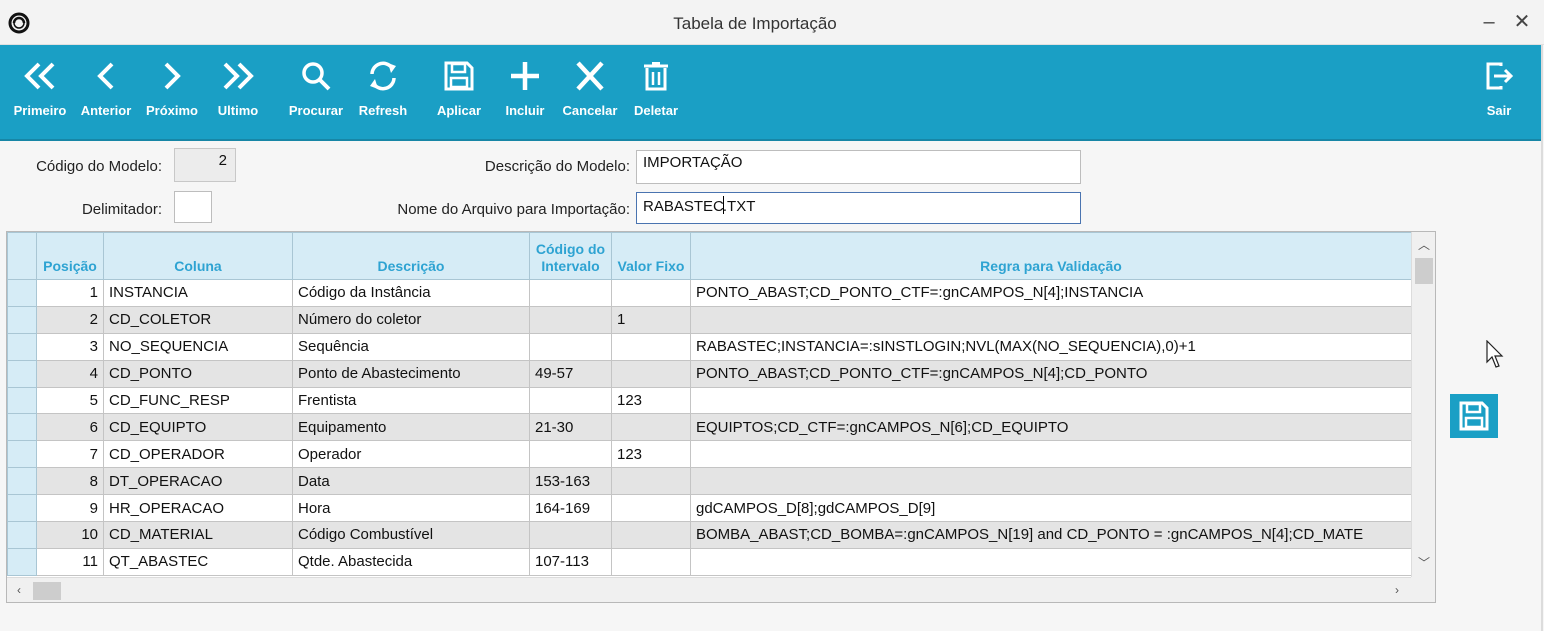  Describe the element at coordinates (198, 427) in the screenshot. I see `cell-coluna: CD_EQUIPTO` at that location.